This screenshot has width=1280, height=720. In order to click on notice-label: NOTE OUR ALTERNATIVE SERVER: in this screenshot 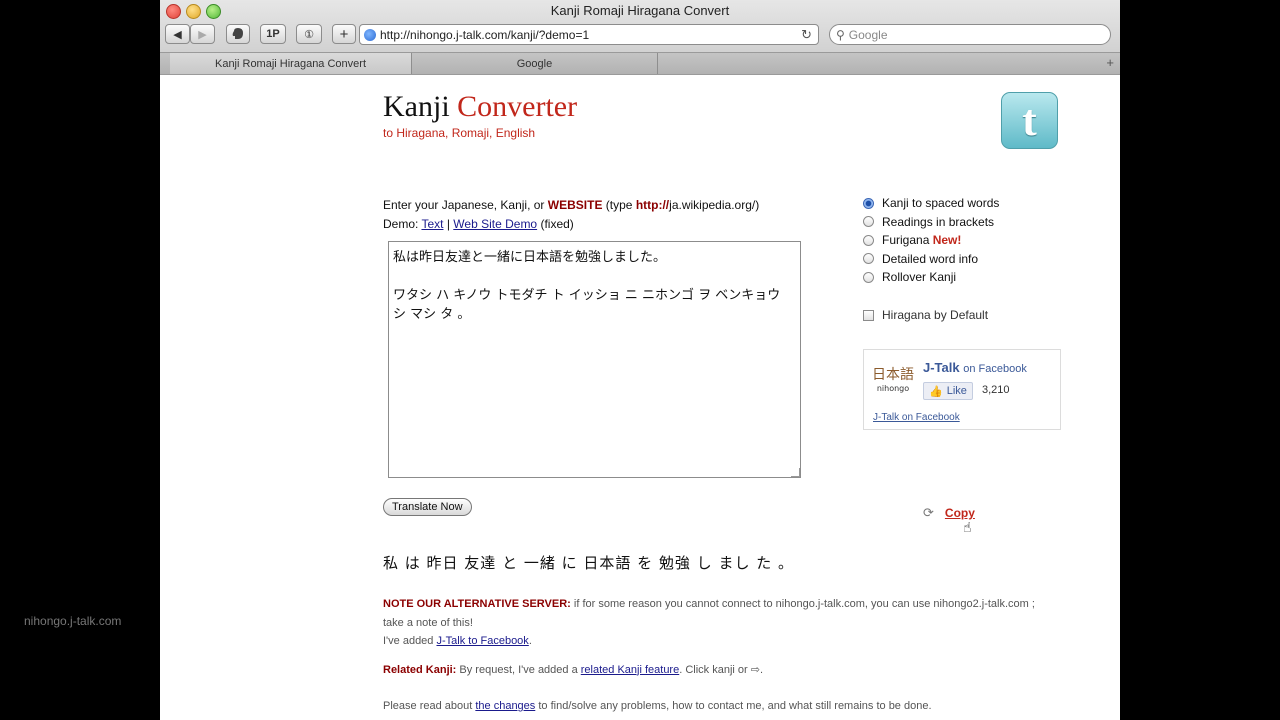, I will do `click(477, 604)`.